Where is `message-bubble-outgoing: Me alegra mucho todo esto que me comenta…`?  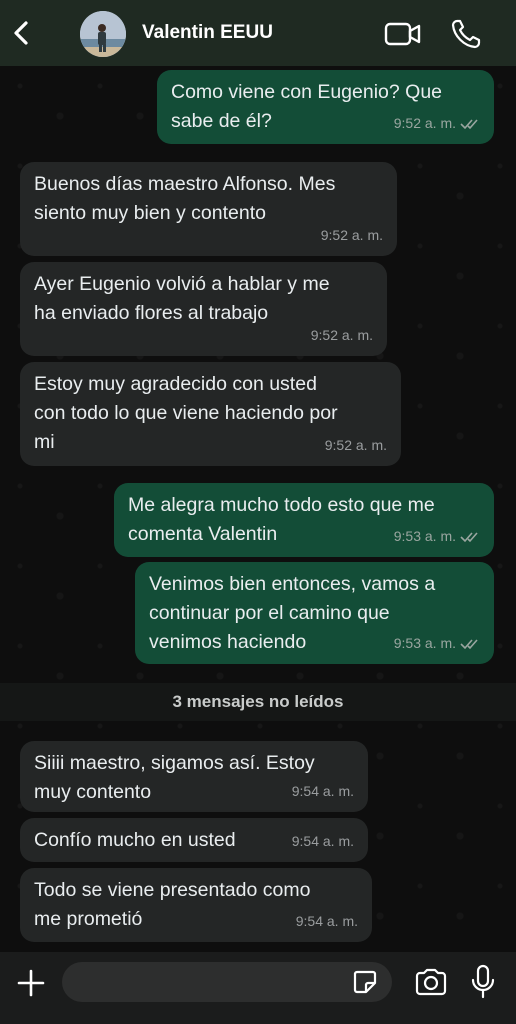 message-bubble-outgoing: Me alegra mucho todo esto que me comenta… is located at coordinates (304, 520).